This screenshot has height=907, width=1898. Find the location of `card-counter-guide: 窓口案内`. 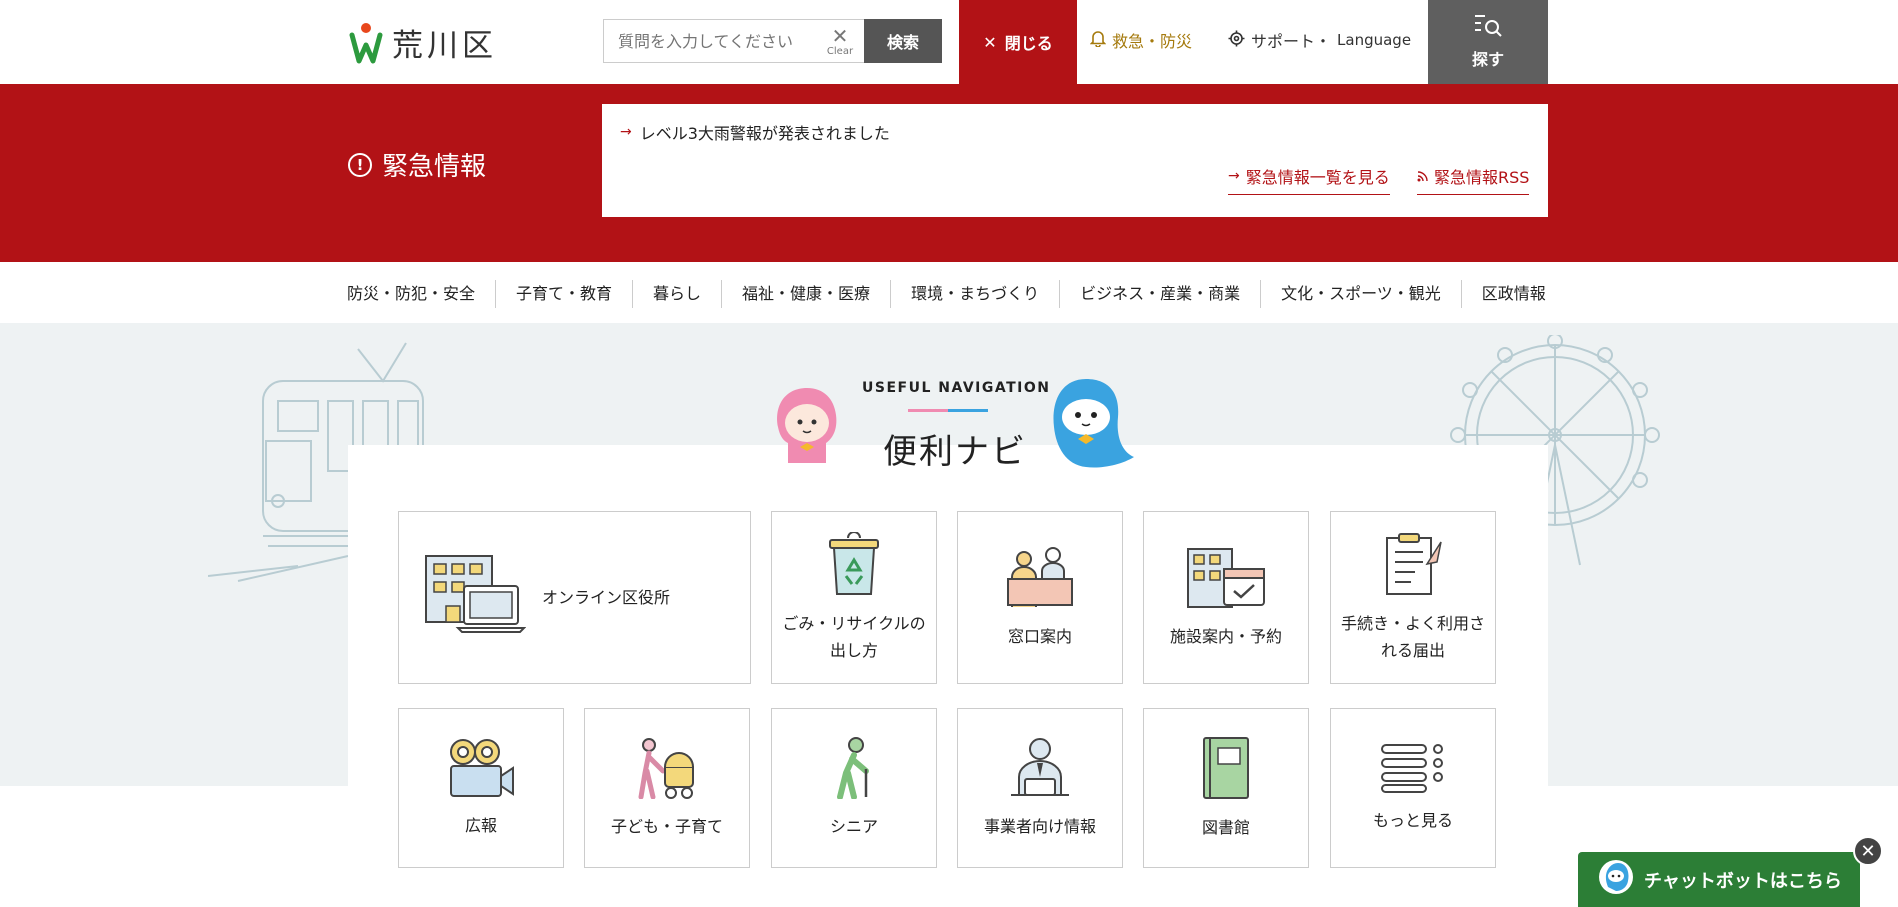

card-counter-guide: 窓口案内 is located at coordinates (1040, 597).